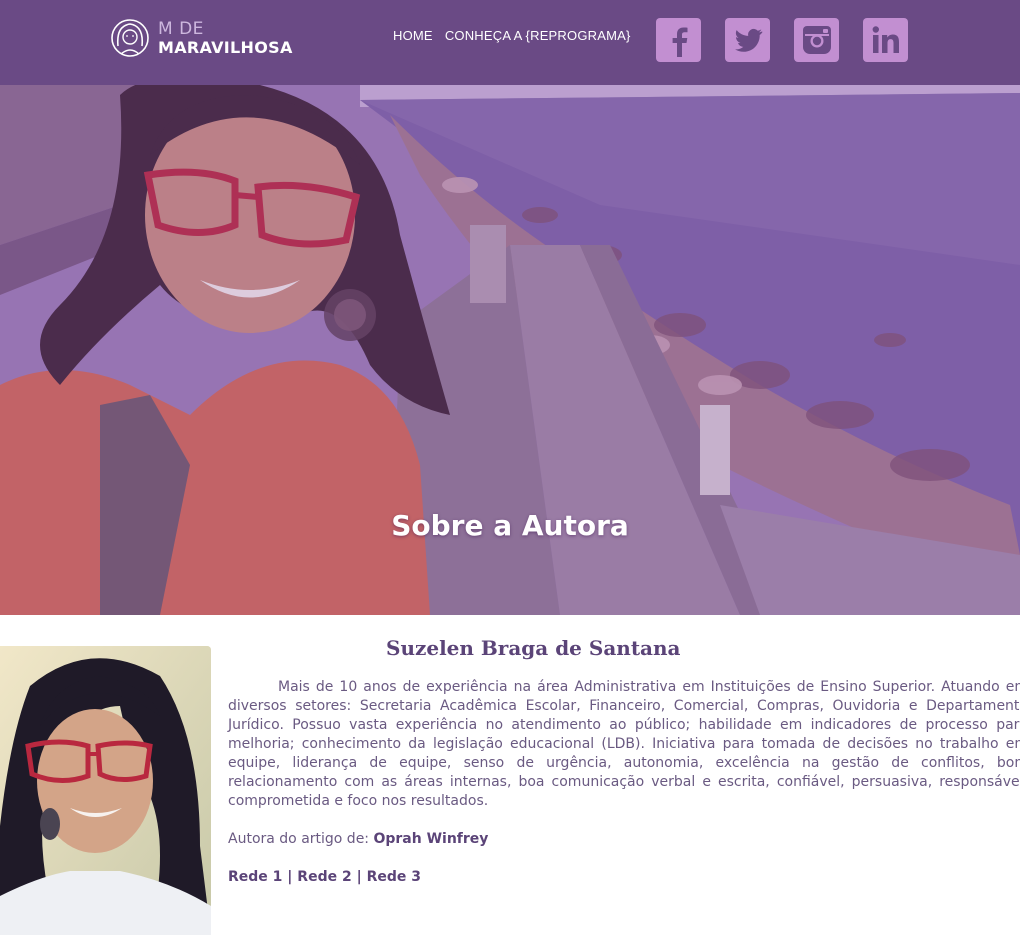 The width and height of the screenshot is (1020, 935). What do you see at coordinates (225, 47) in the screenshot?
I see `brand-line-2: MARAVILHOSA` at bounding box center [225, 47].